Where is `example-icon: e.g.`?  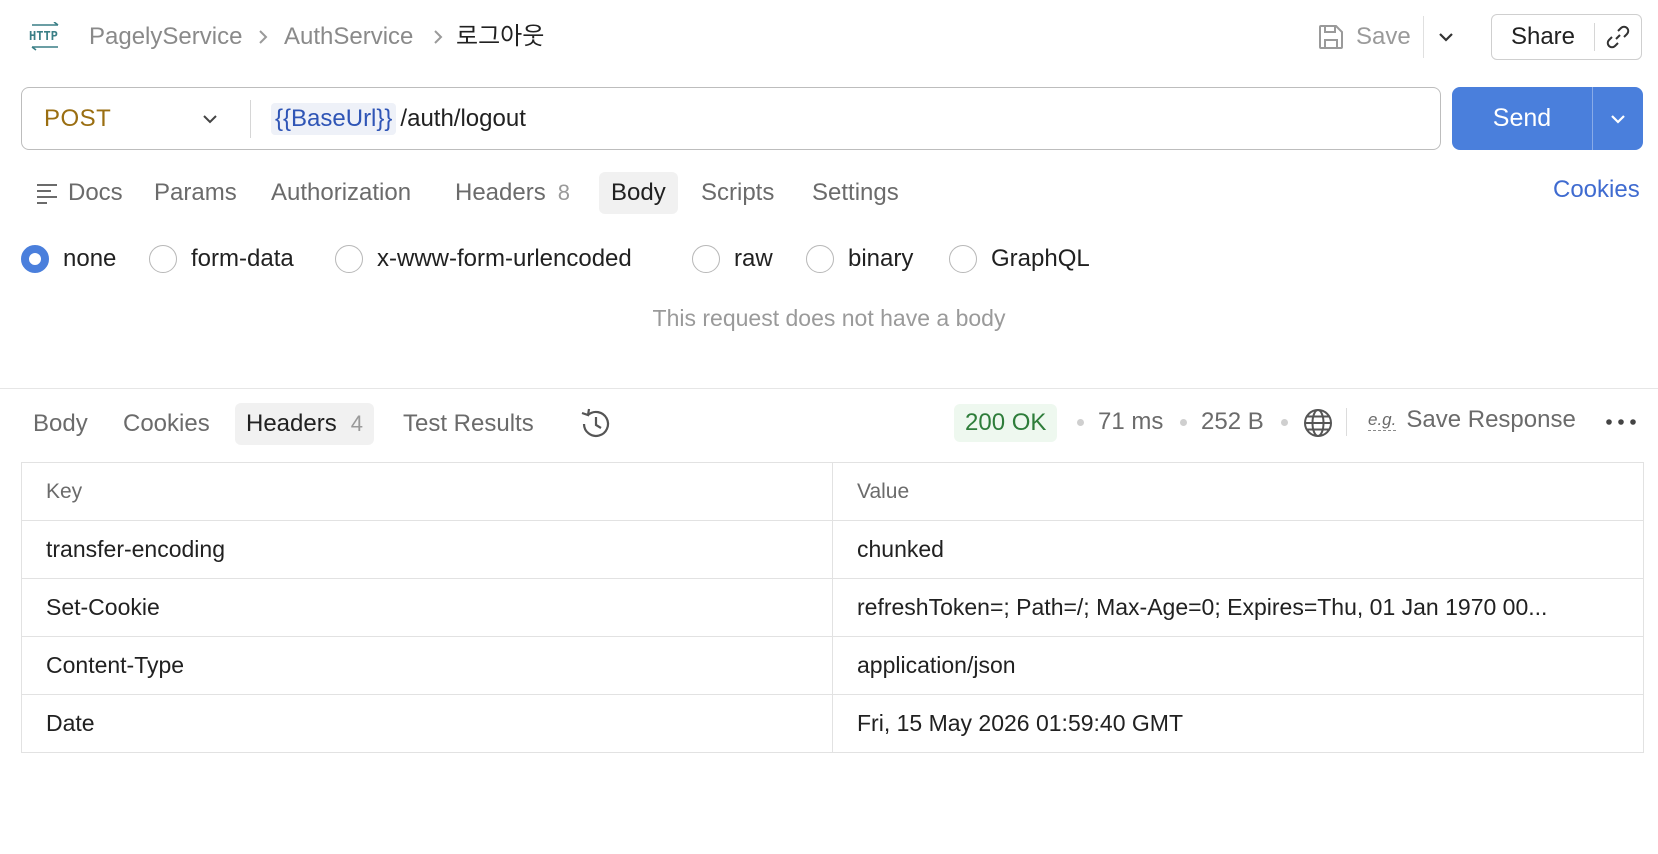 example-icon: e.g. is located at coordinates (1382, 420).